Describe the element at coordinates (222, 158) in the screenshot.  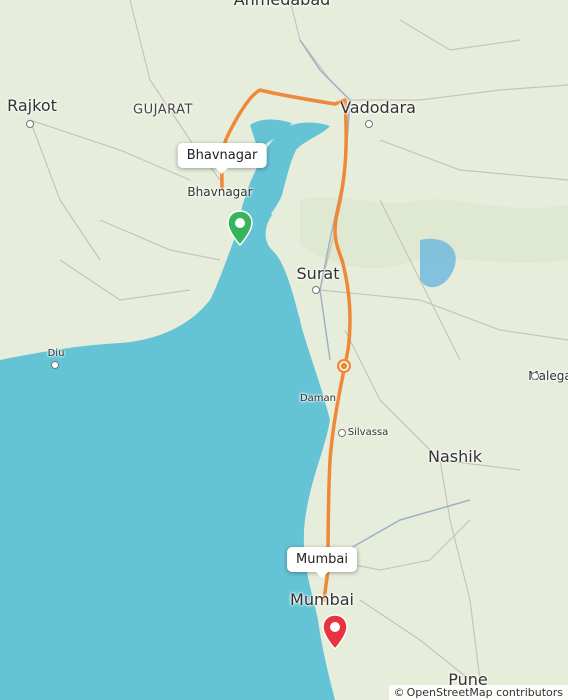
I see `start-callout: Bhavnagar` at that location.